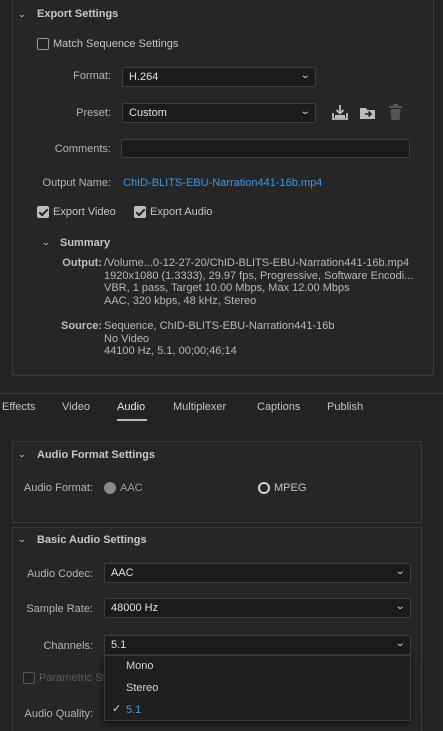 Image resolution: width=443 pixels, height=731 pixels. Describe the element at coordinates (340, 112) in the screenshot. I see `save-preset-icon` at that location.